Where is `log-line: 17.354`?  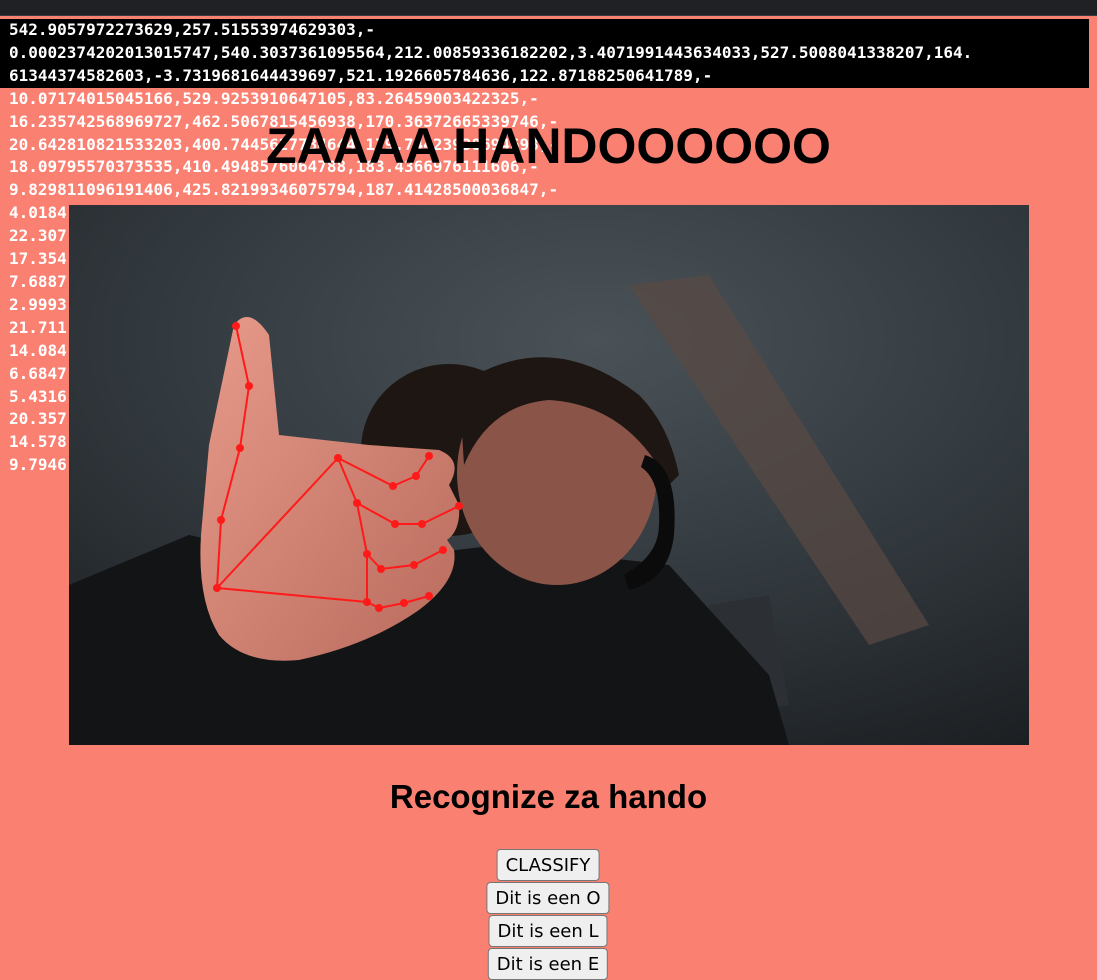 log-line: 17.354 is located at coordinates (38, 259).